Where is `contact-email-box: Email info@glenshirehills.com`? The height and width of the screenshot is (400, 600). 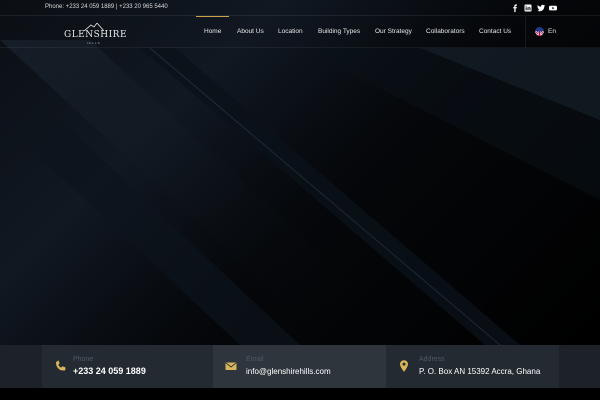
contact-email-box: Email info@glenshirehills.com is located at coordinates (299, 366).